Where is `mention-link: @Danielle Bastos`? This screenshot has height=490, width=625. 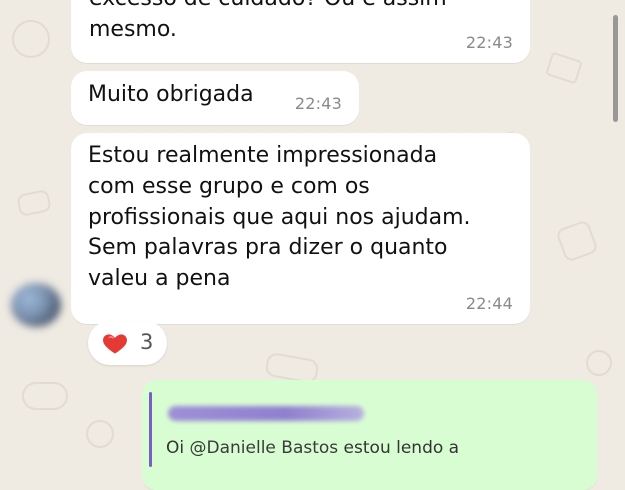
mention-link: @Danielle Bastos is located at coordinates (264, 448).